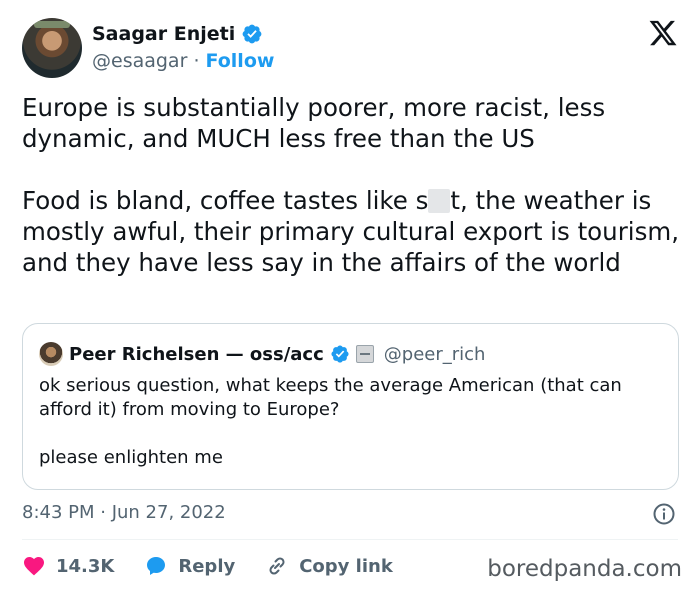 The width and height of the screenshot is (700, 592). I want to click on like-button: 14.3K, so click(68, 566).